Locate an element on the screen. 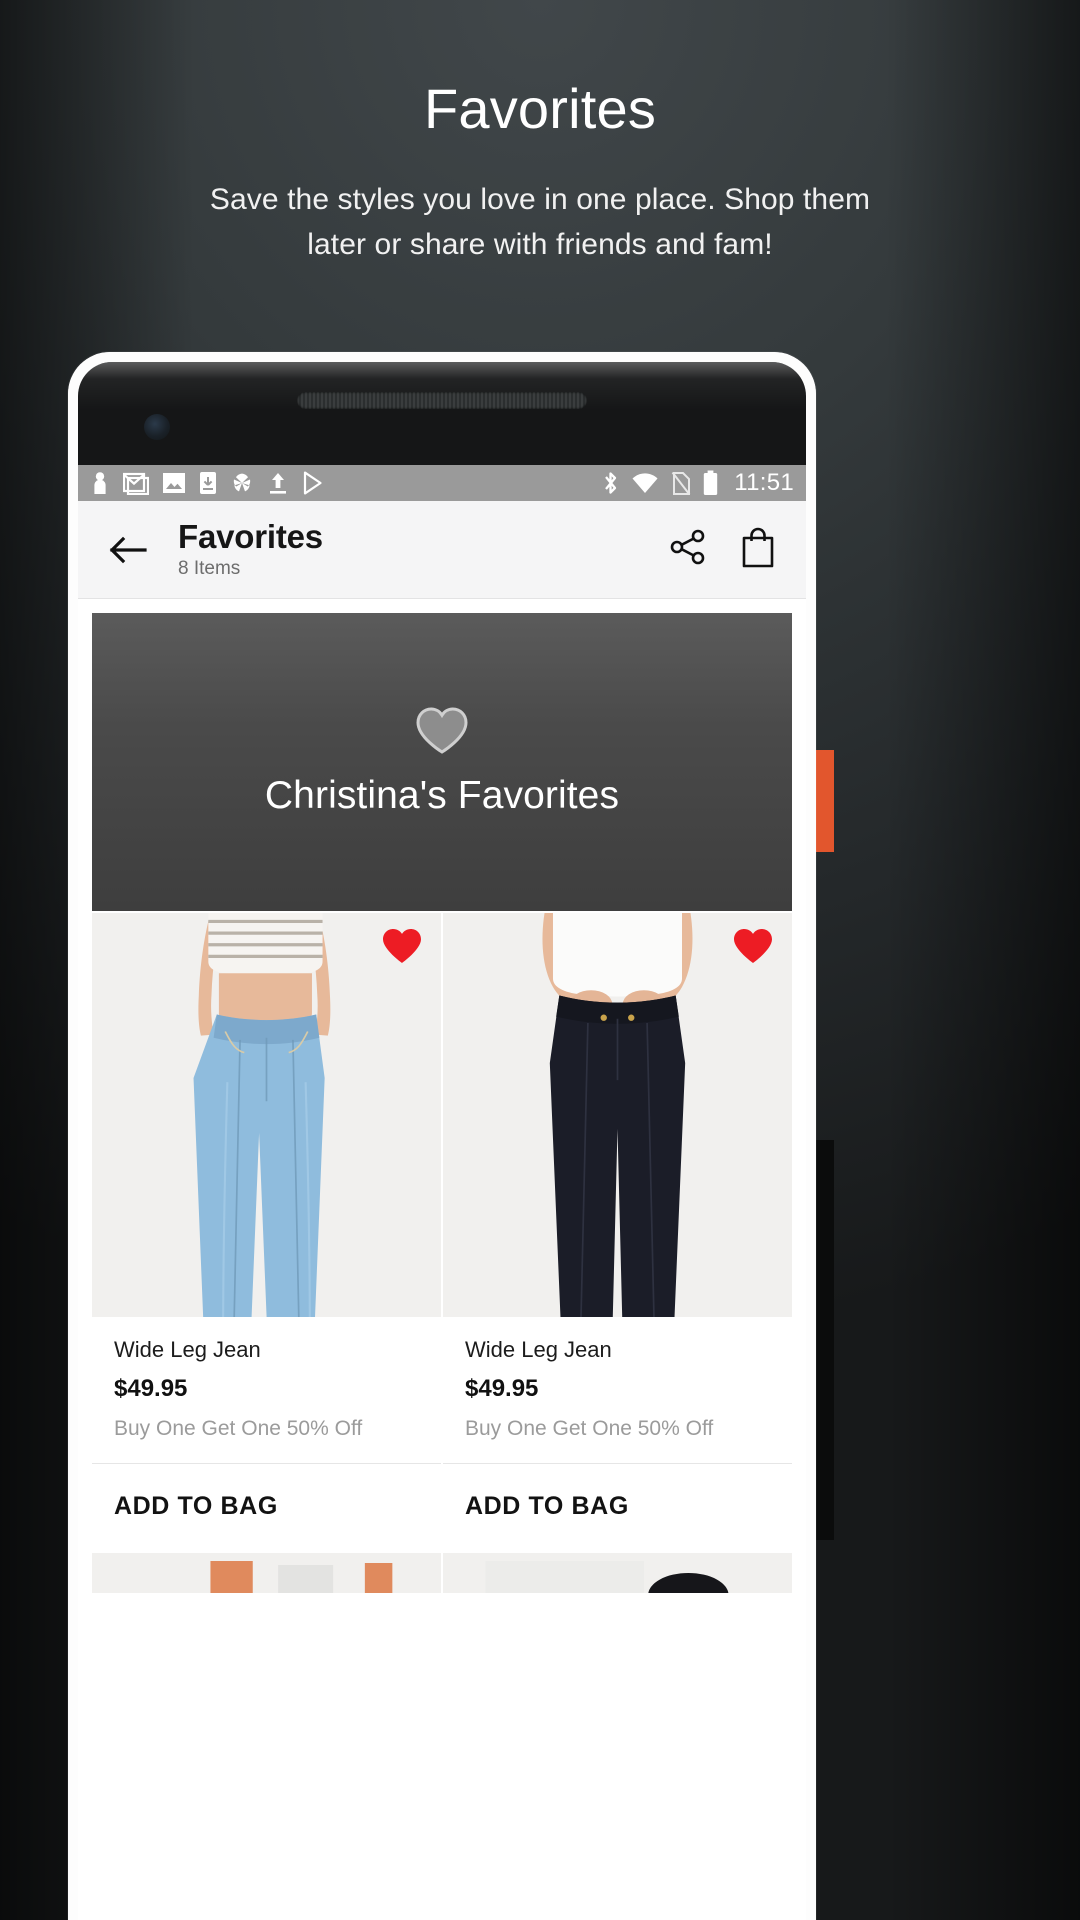  download-icon is located at coordinates (208, 483).